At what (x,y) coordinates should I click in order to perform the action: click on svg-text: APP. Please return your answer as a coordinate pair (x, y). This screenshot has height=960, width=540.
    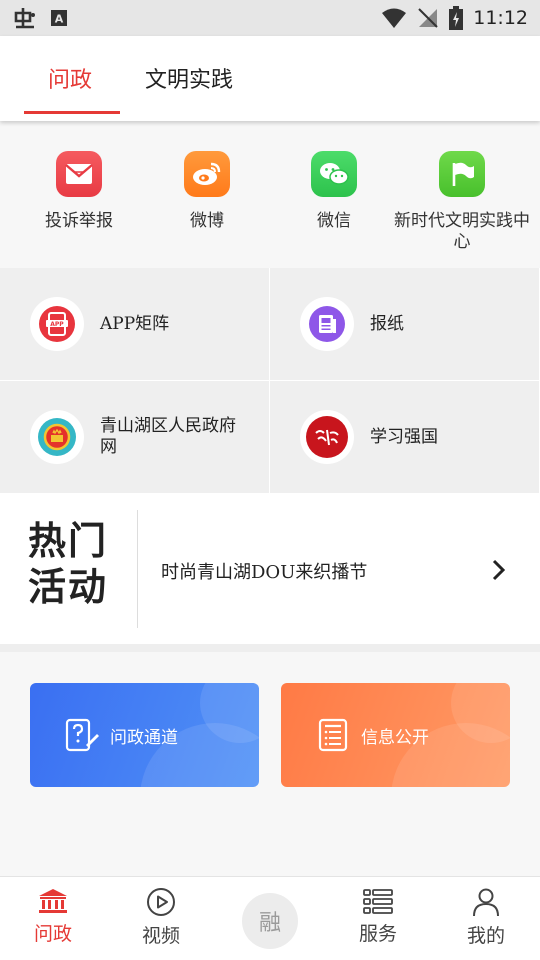
    Looking at the image, I should click on (57, 324).